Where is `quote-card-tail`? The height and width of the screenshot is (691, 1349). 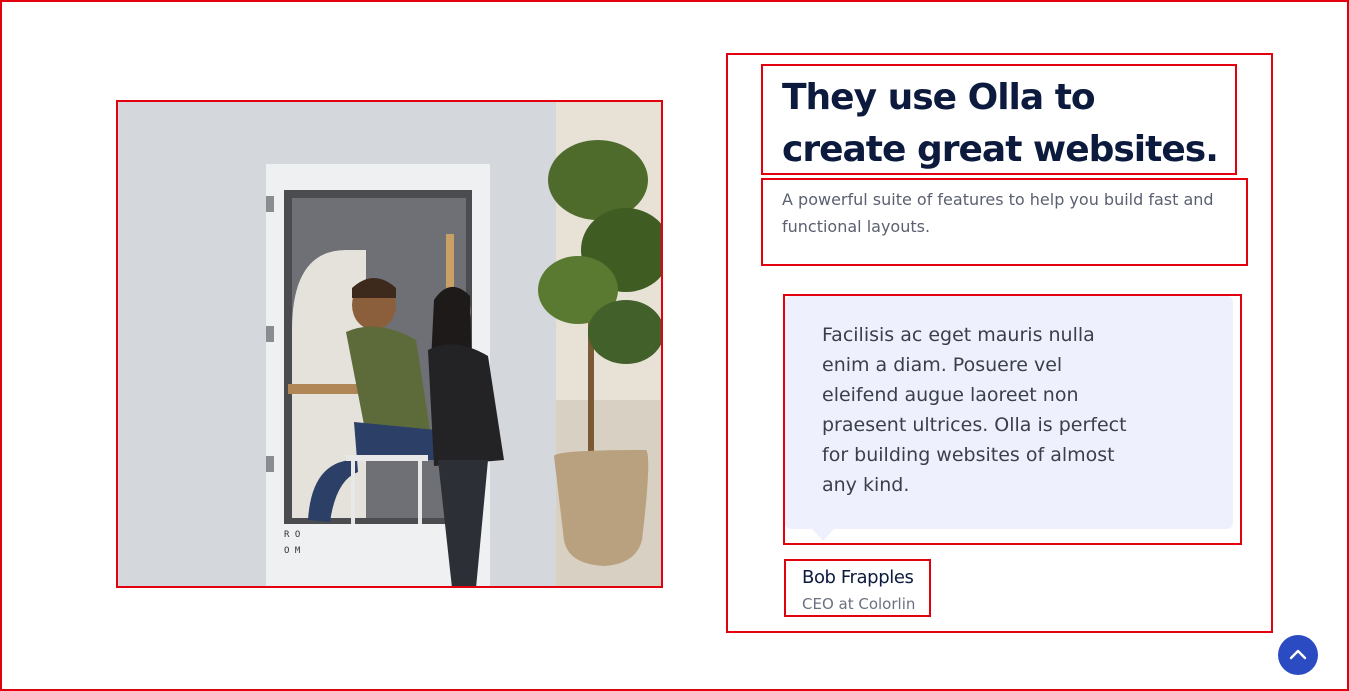 quote-card-tail is located at coordinates (823, 535).